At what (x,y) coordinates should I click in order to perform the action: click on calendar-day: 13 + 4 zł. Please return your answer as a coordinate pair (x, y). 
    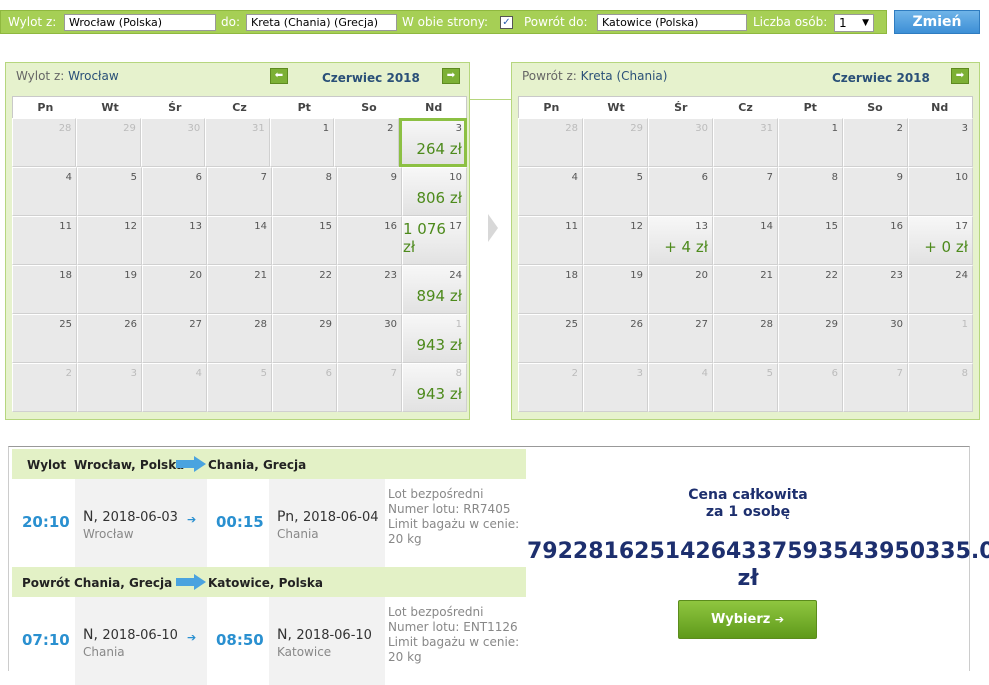
    Looking at the image, I should click on (680, 240).